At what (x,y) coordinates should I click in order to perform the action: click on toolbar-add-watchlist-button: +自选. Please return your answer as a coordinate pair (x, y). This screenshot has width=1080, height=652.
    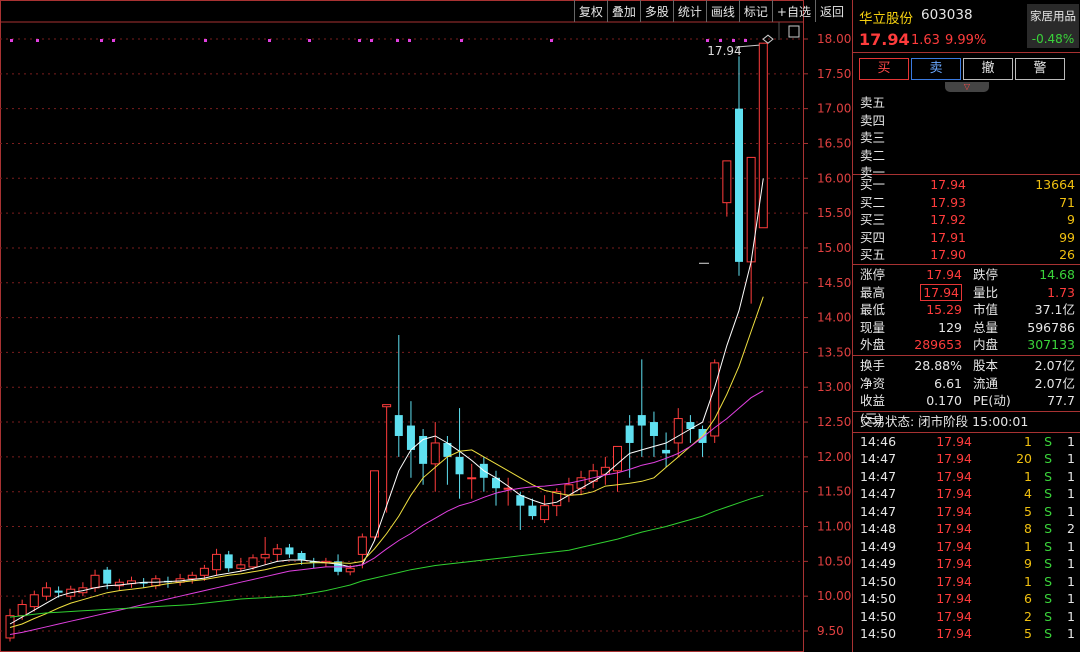
    Looking at the image, I should click on (793, 11).